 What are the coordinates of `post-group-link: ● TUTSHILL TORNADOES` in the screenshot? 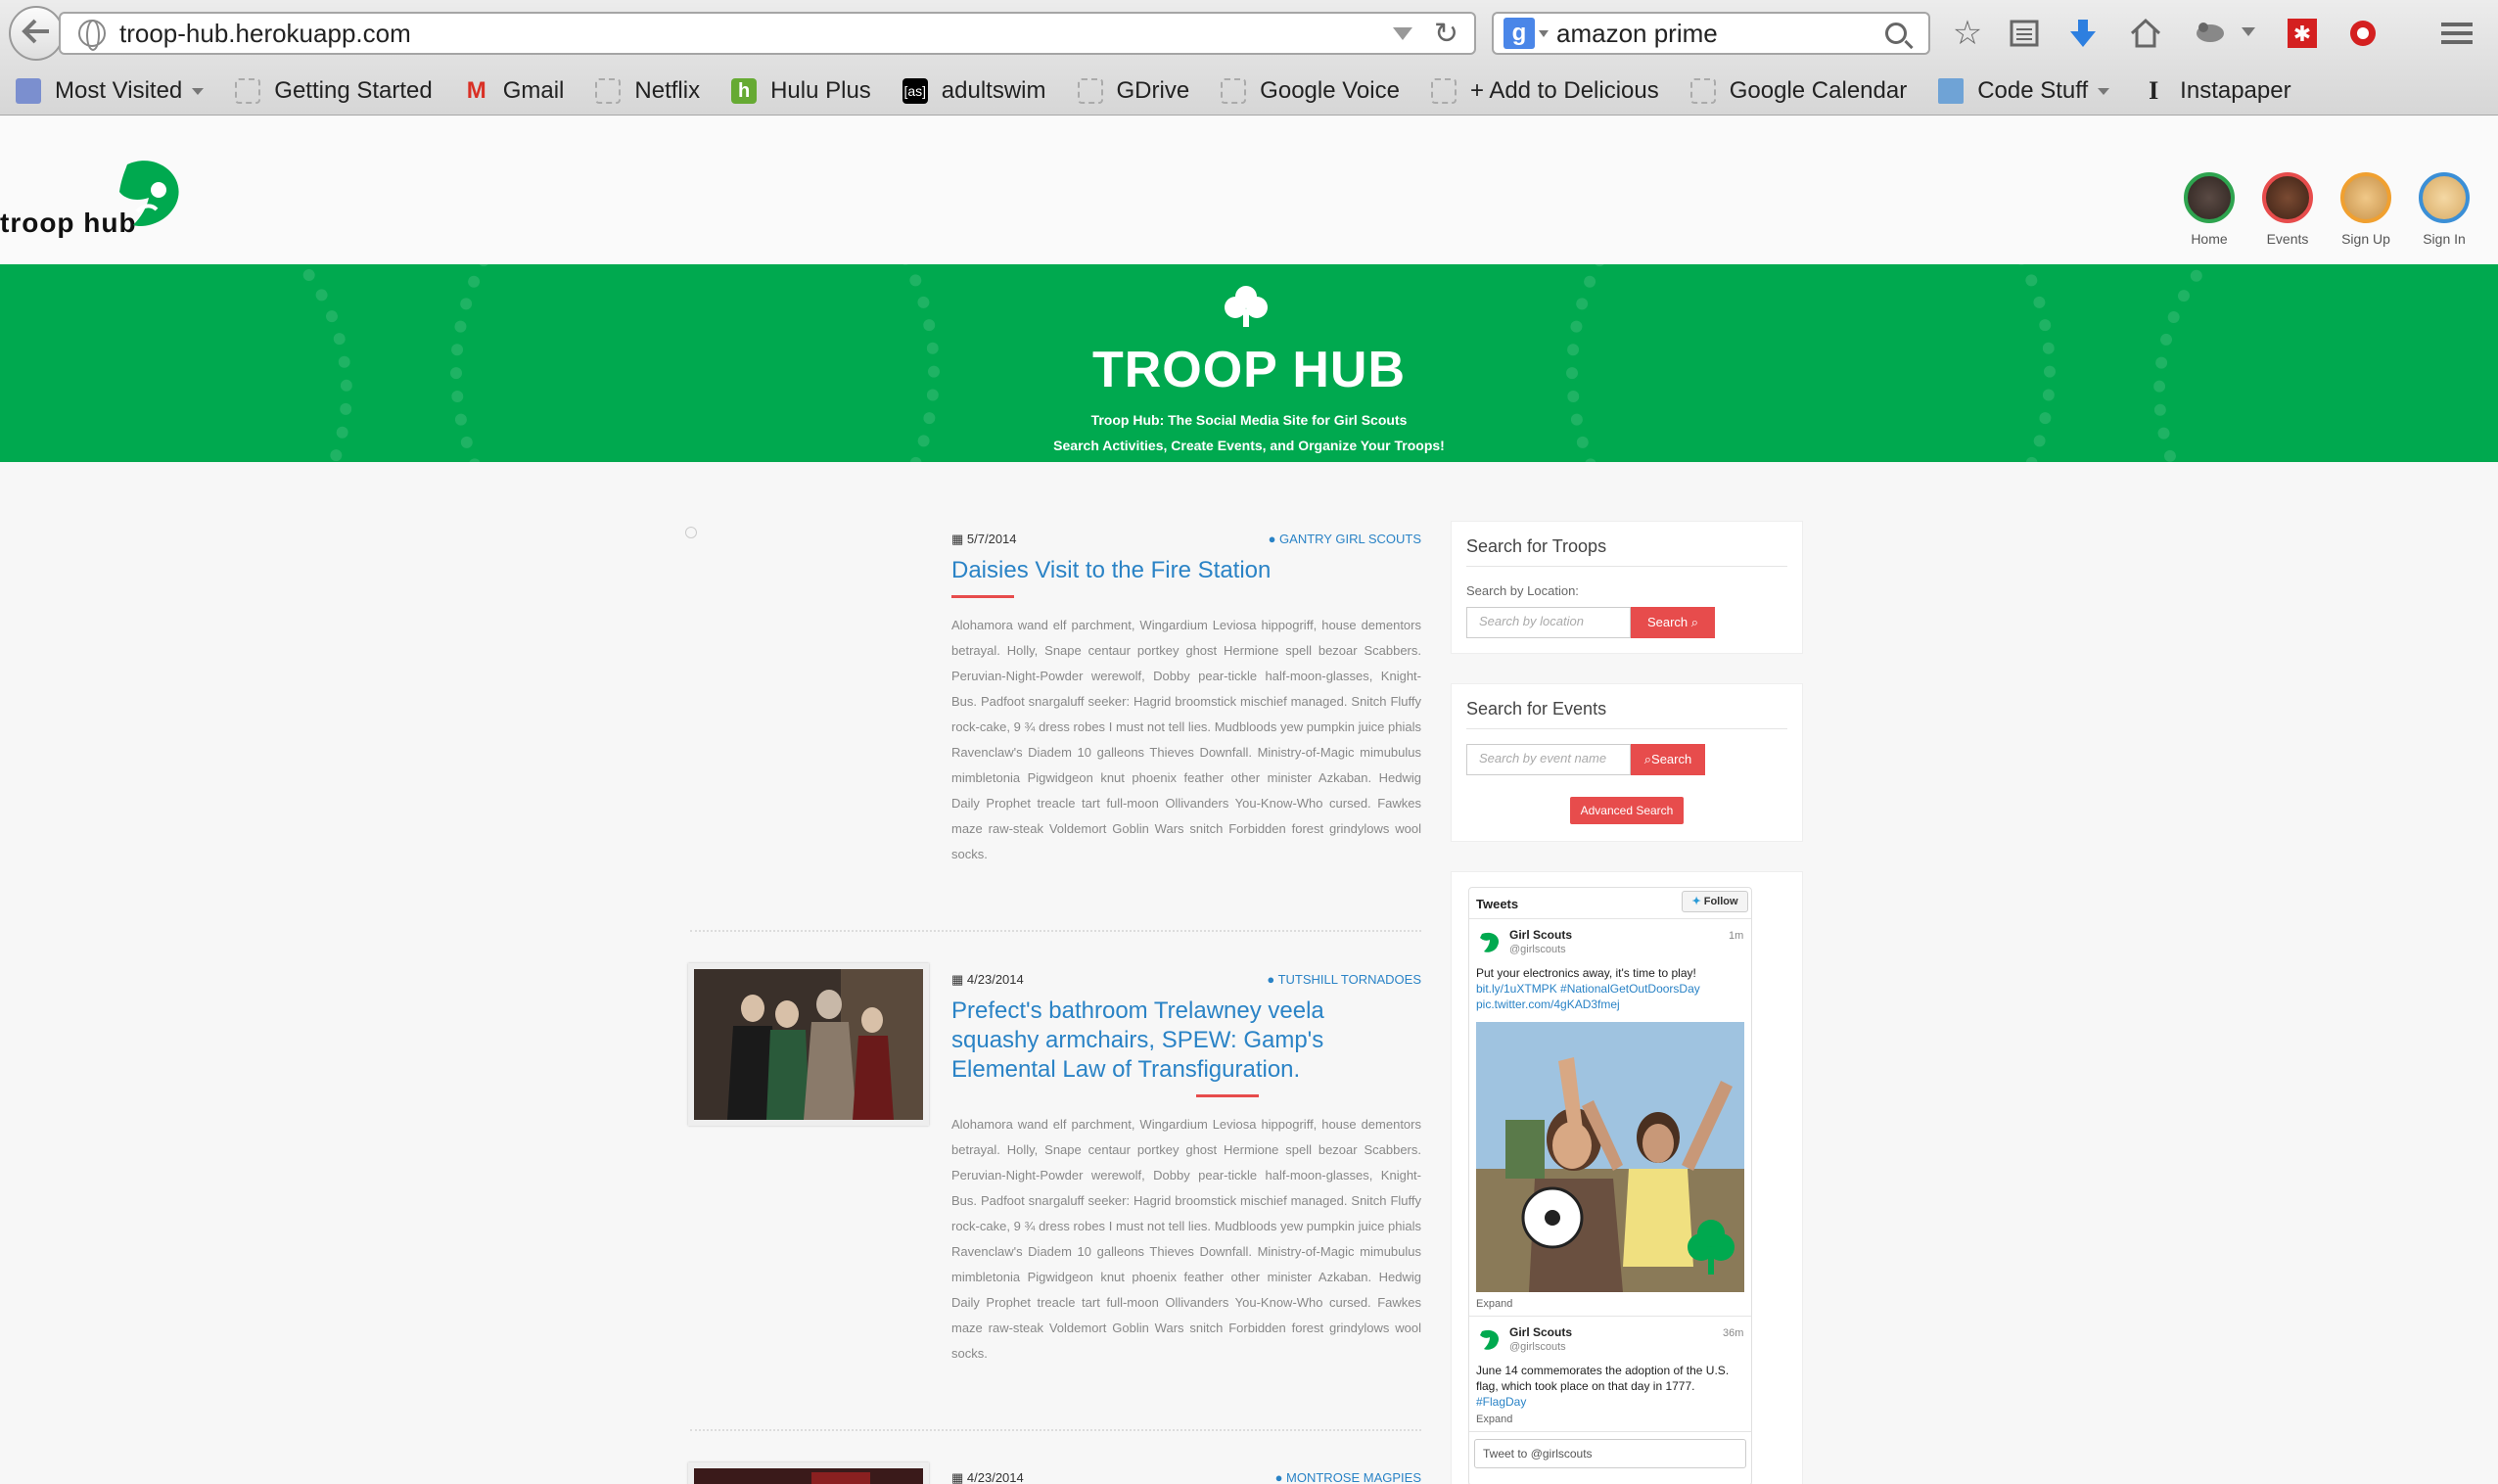 It's located at (1332, 979).